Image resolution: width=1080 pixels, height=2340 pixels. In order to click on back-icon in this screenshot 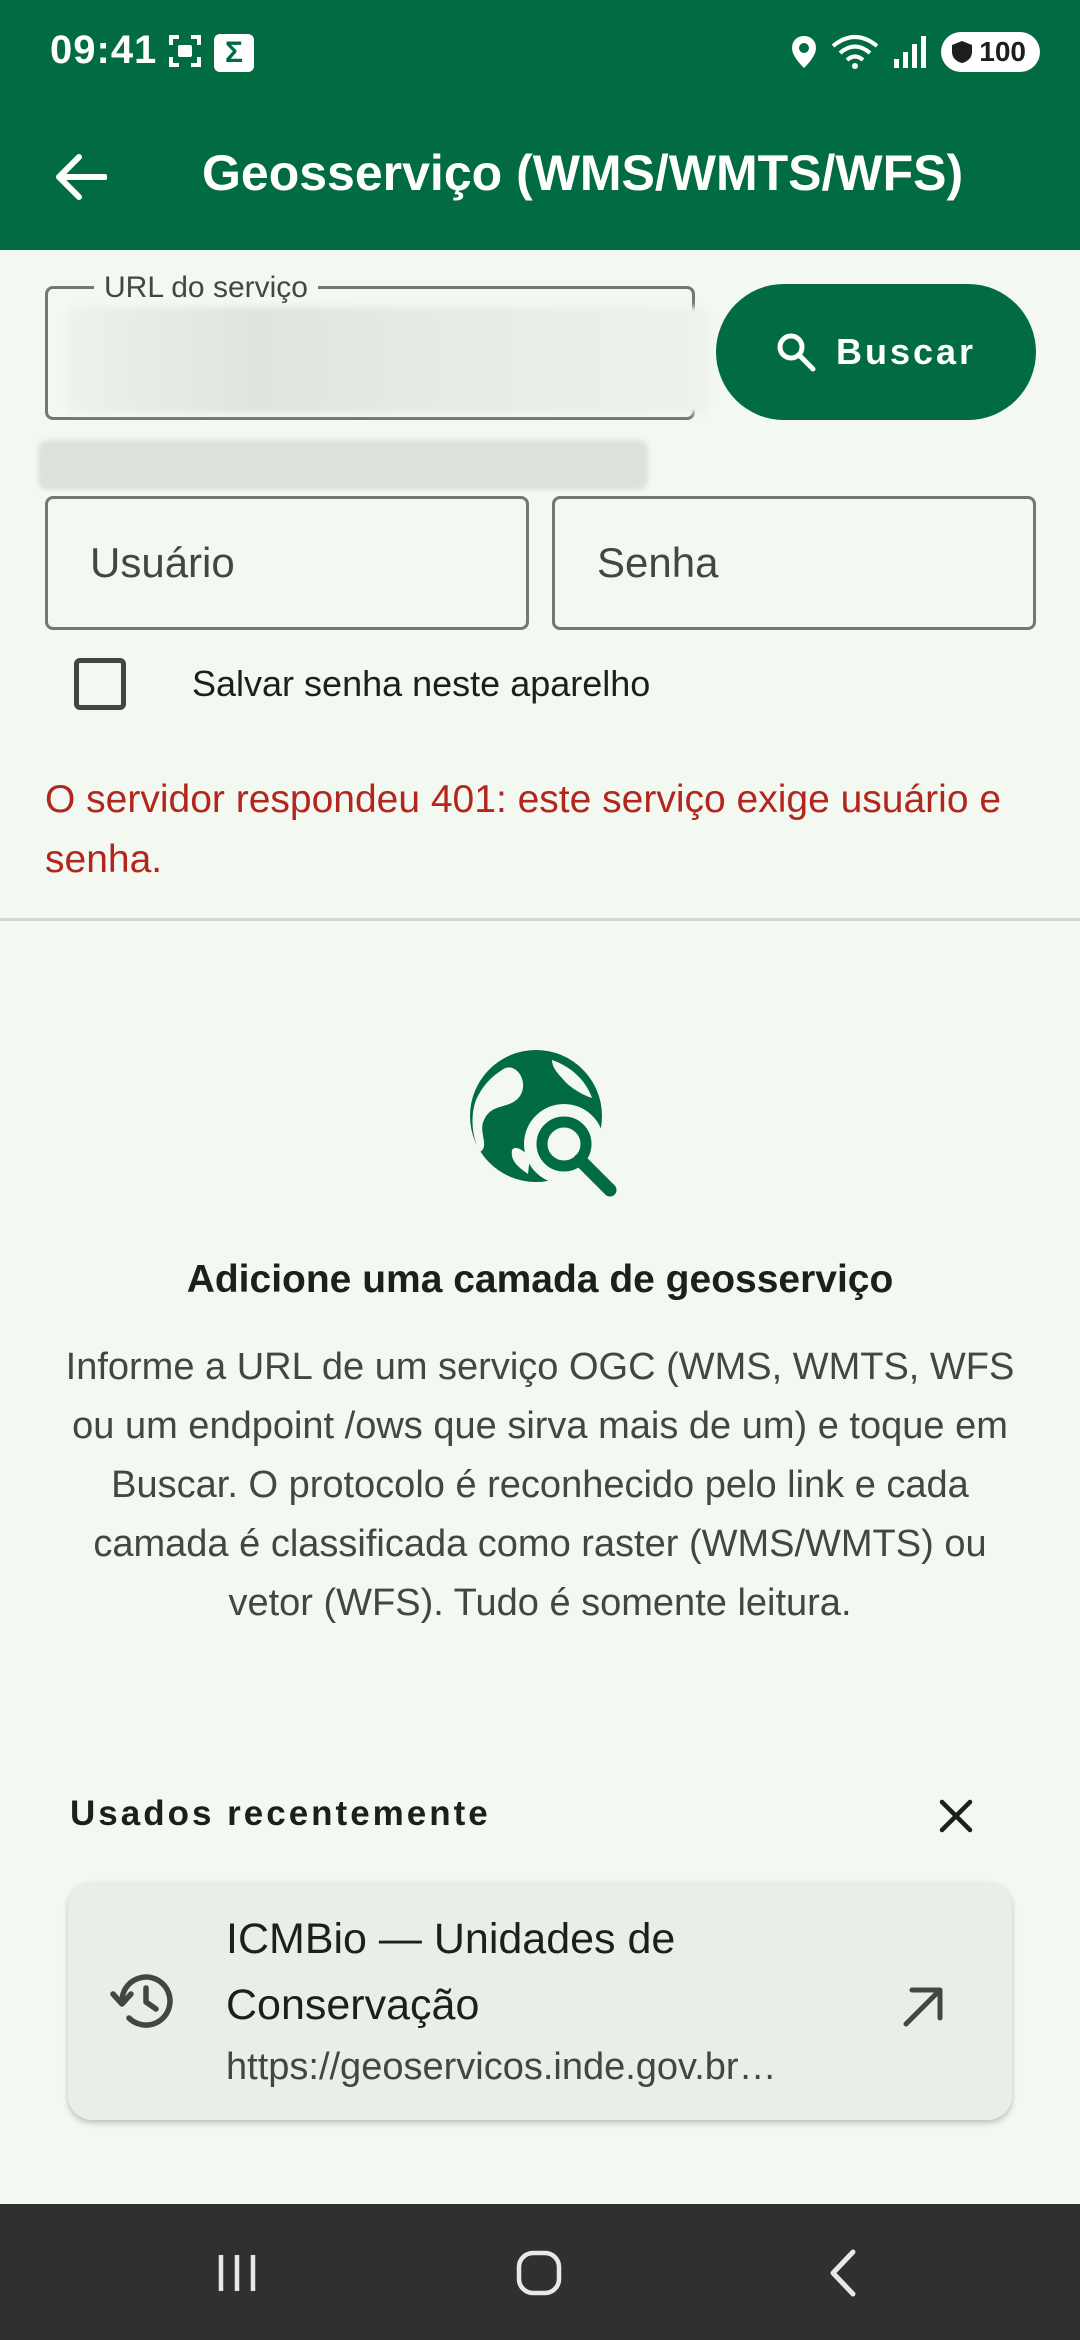, I will do `click(843, 2273)`.